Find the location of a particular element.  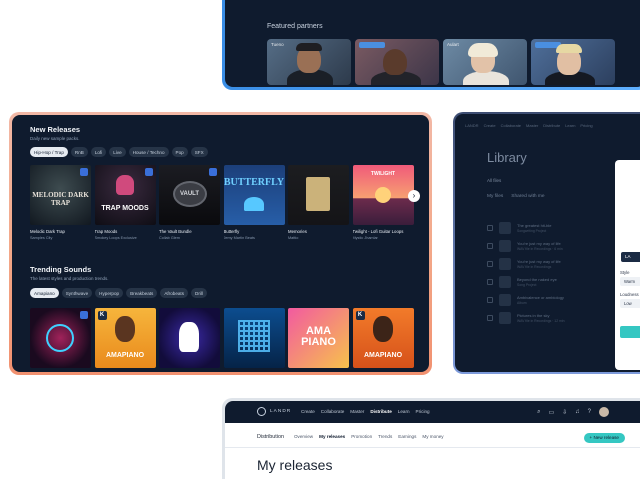

row-subtitle: Song Project is located at coordinates (527, 285).